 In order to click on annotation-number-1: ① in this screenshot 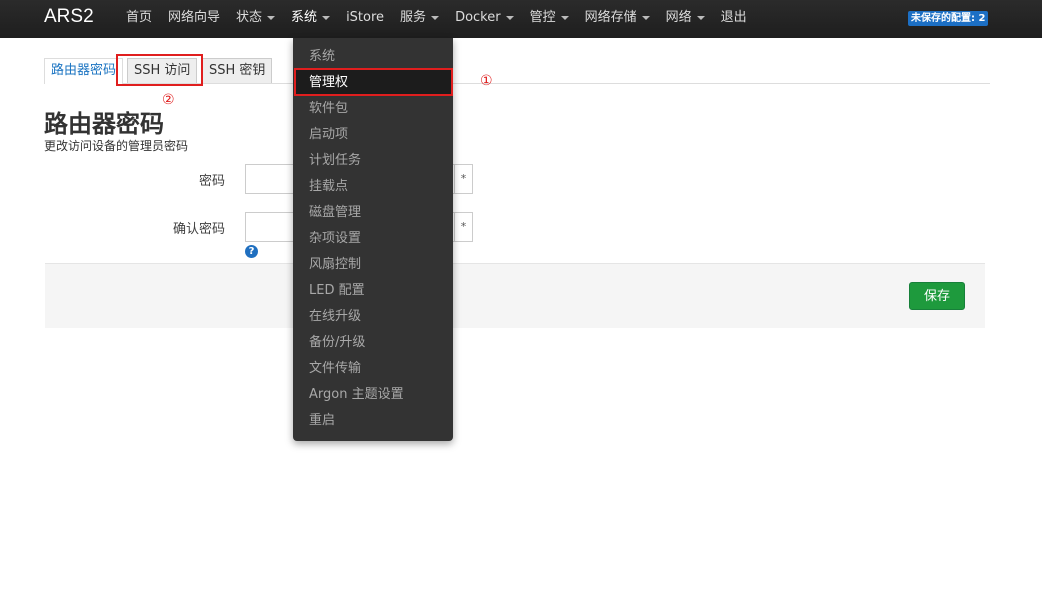, I will do `click(486, 81)`.